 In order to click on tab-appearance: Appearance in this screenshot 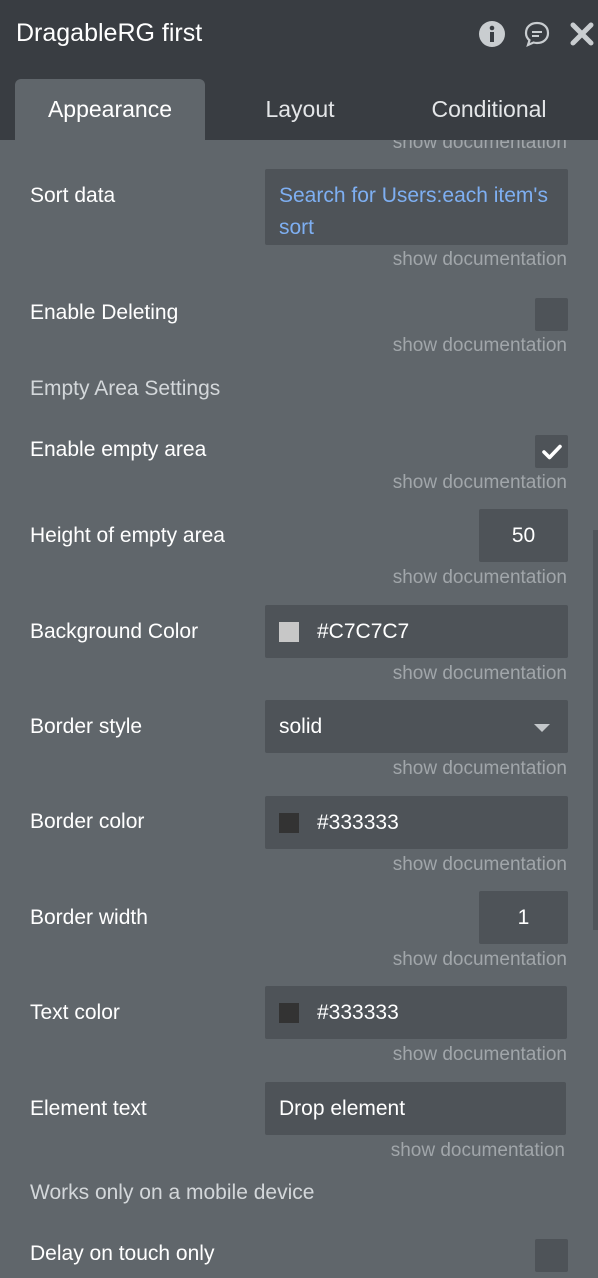, I will do `click(110, 109)`.